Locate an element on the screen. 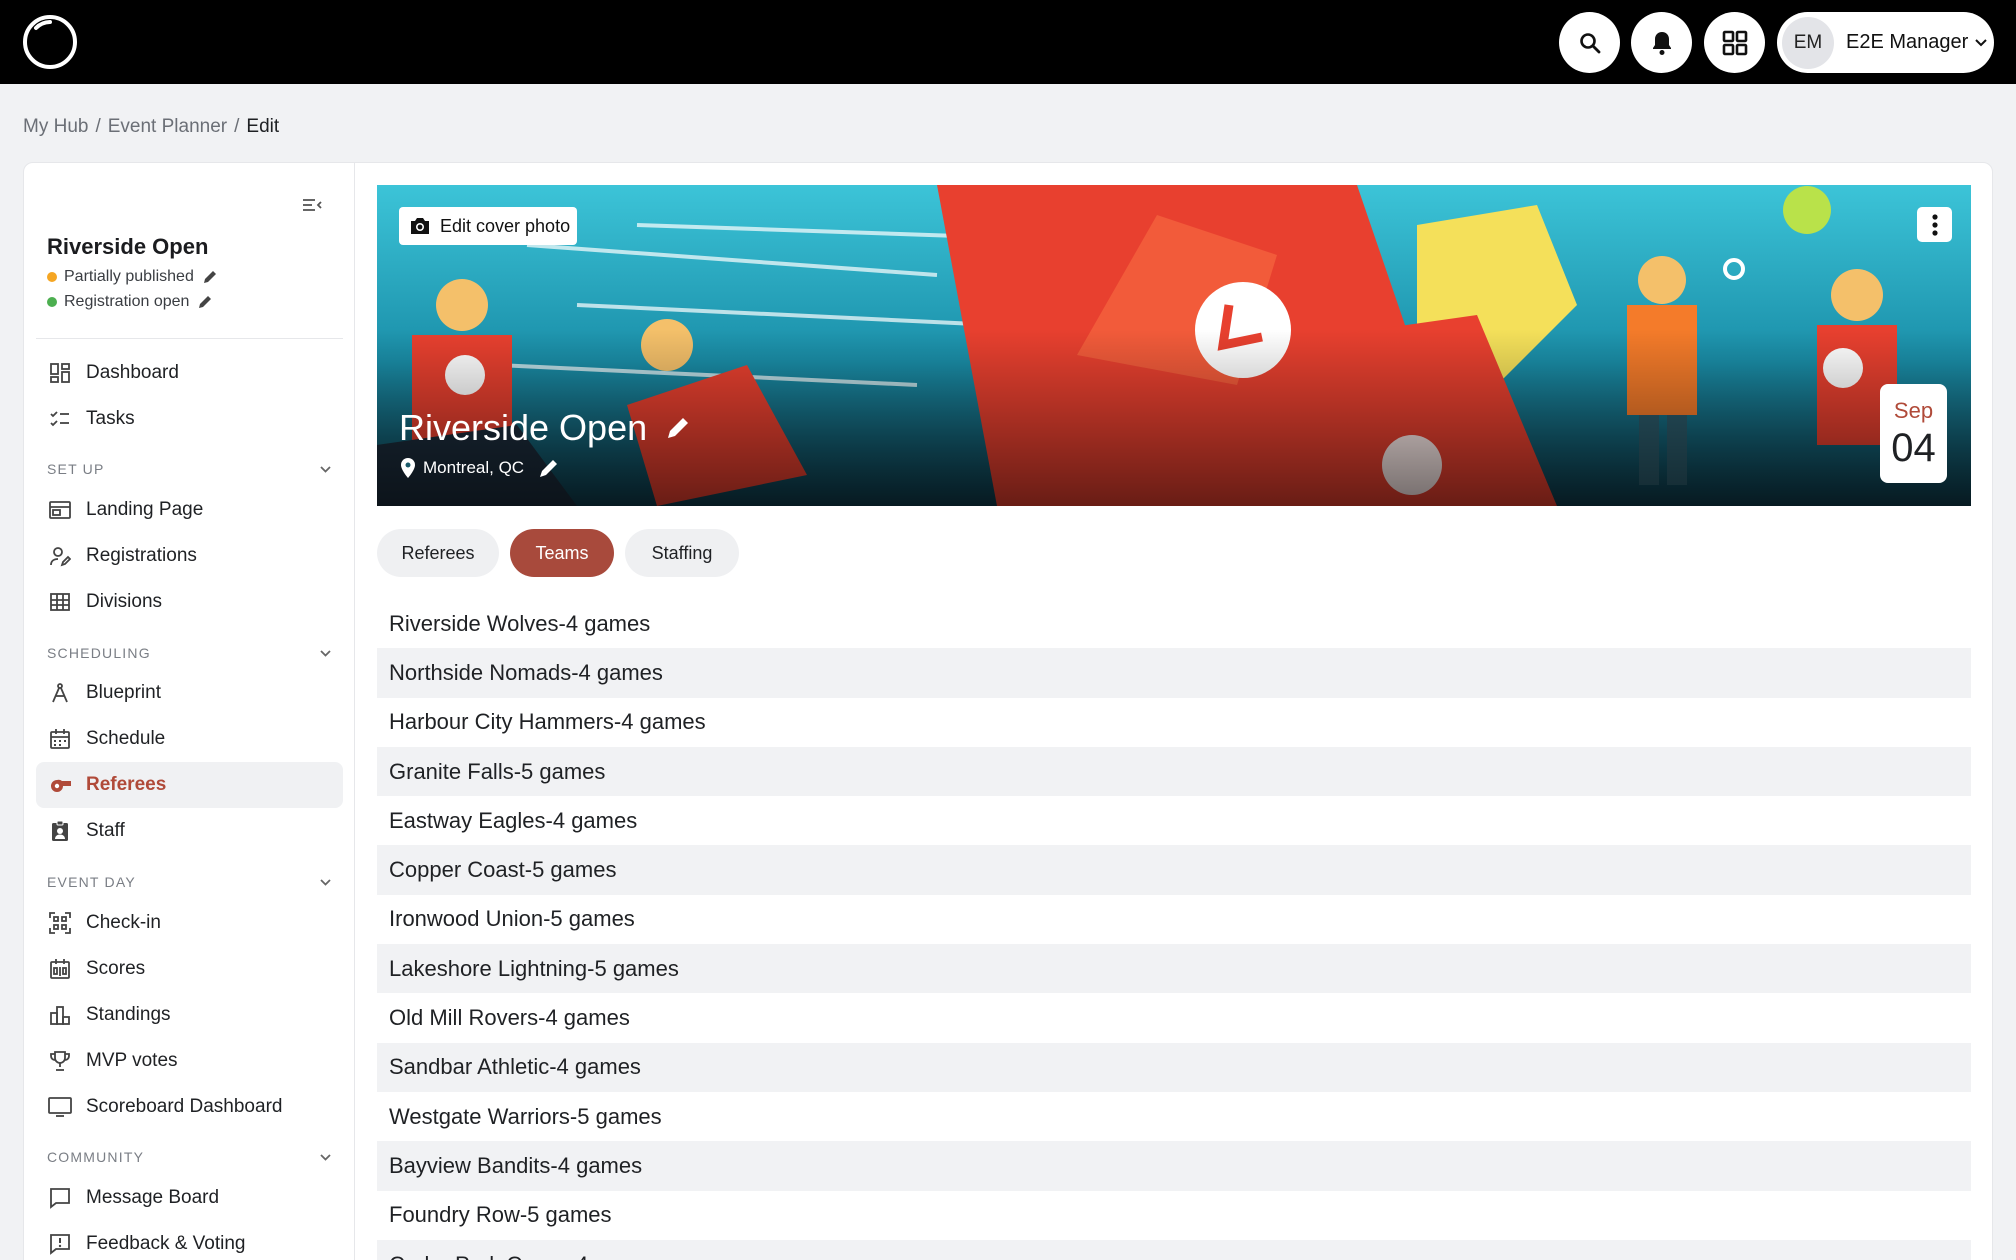 The width and height of the screenshot is (2016, 1260). tab-staffing: Staffing is located at coordinates (682, 553).